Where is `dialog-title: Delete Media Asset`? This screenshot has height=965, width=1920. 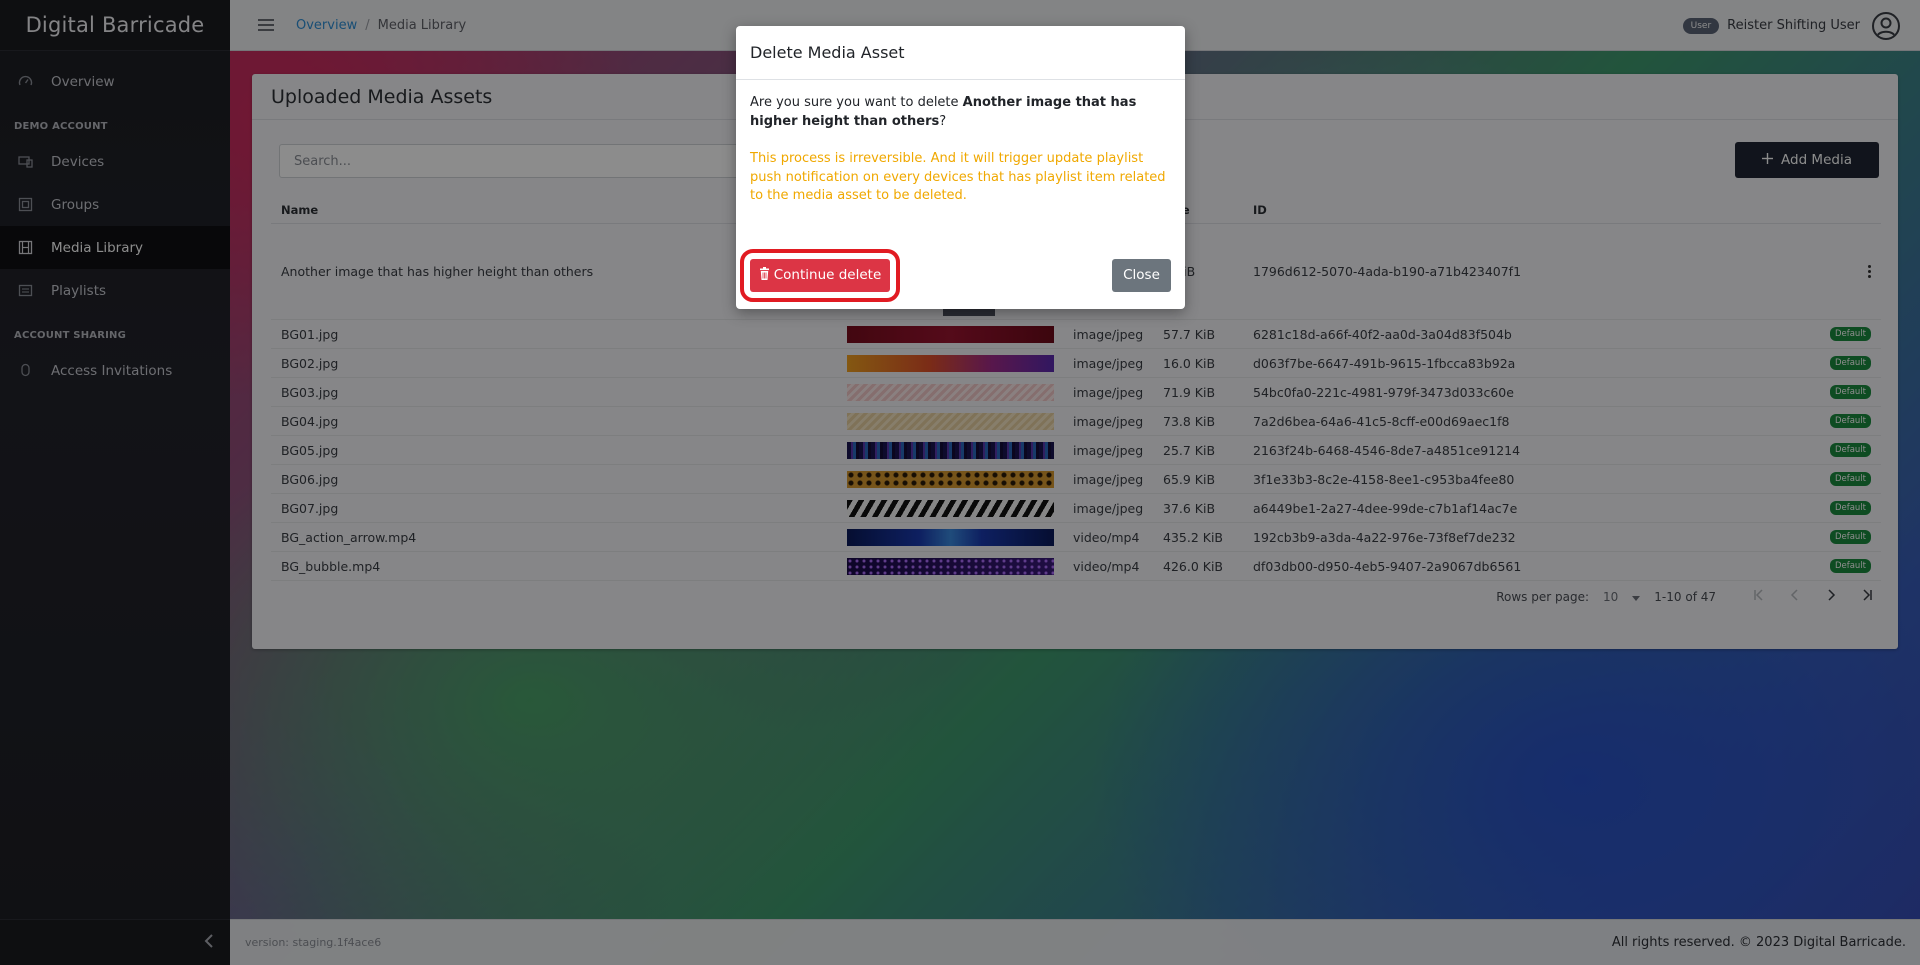
dialog-title: Delete Media Asset is located at coordinates (960, 53).